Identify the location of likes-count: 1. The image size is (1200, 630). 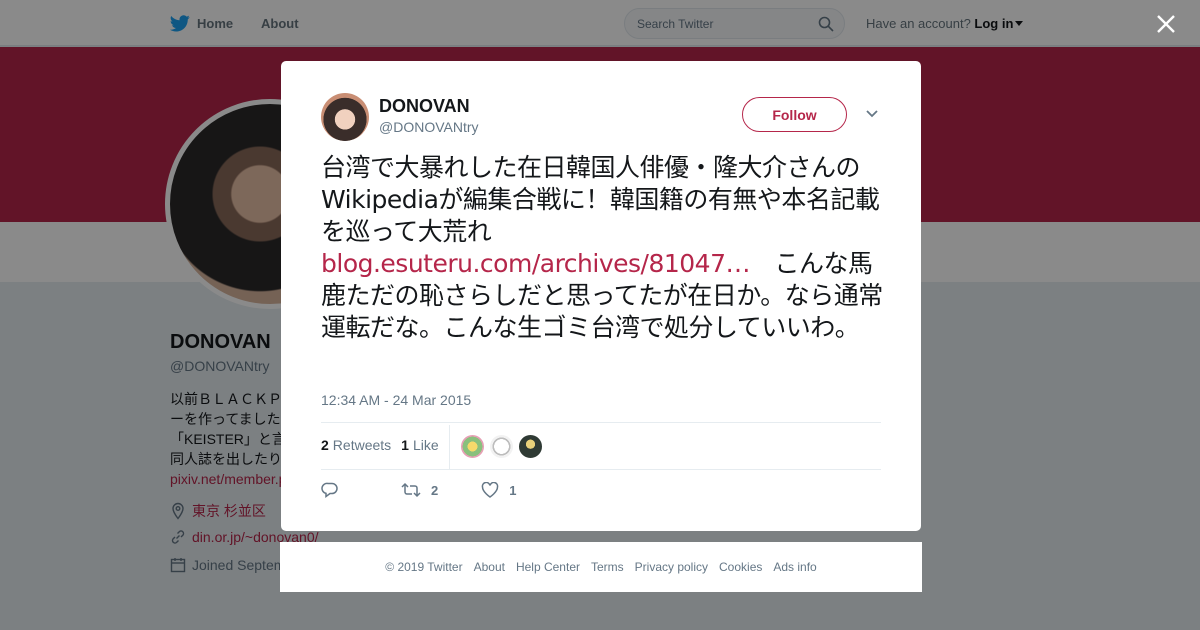
(405, 445).